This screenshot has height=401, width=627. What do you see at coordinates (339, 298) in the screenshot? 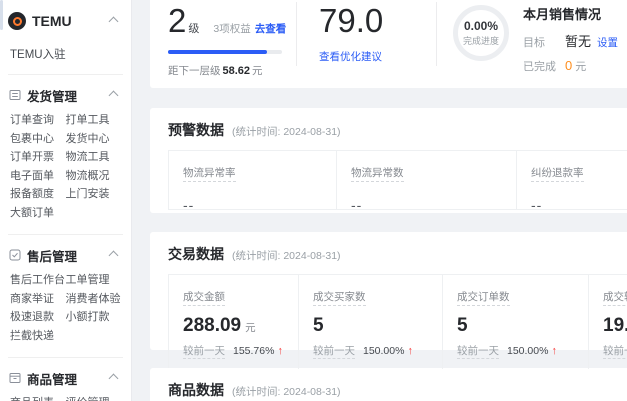
I see `metric-label: 成交买家数` at bounding box center [339, 298].